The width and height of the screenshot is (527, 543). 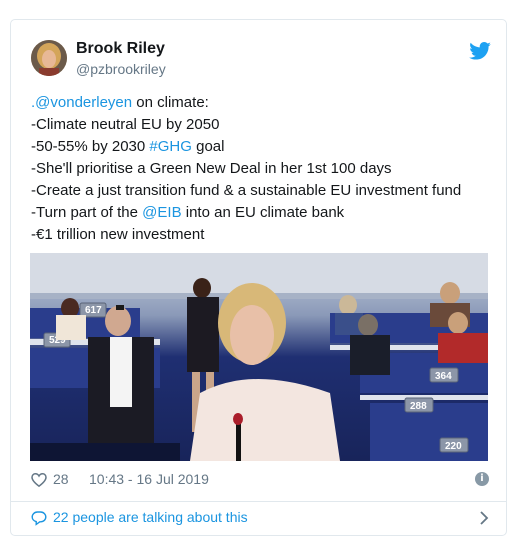 What do you see at coordinates (170, 146) in the screenshot?
I see `hashtag-link: #GHG` at bounding box center [170, 146].